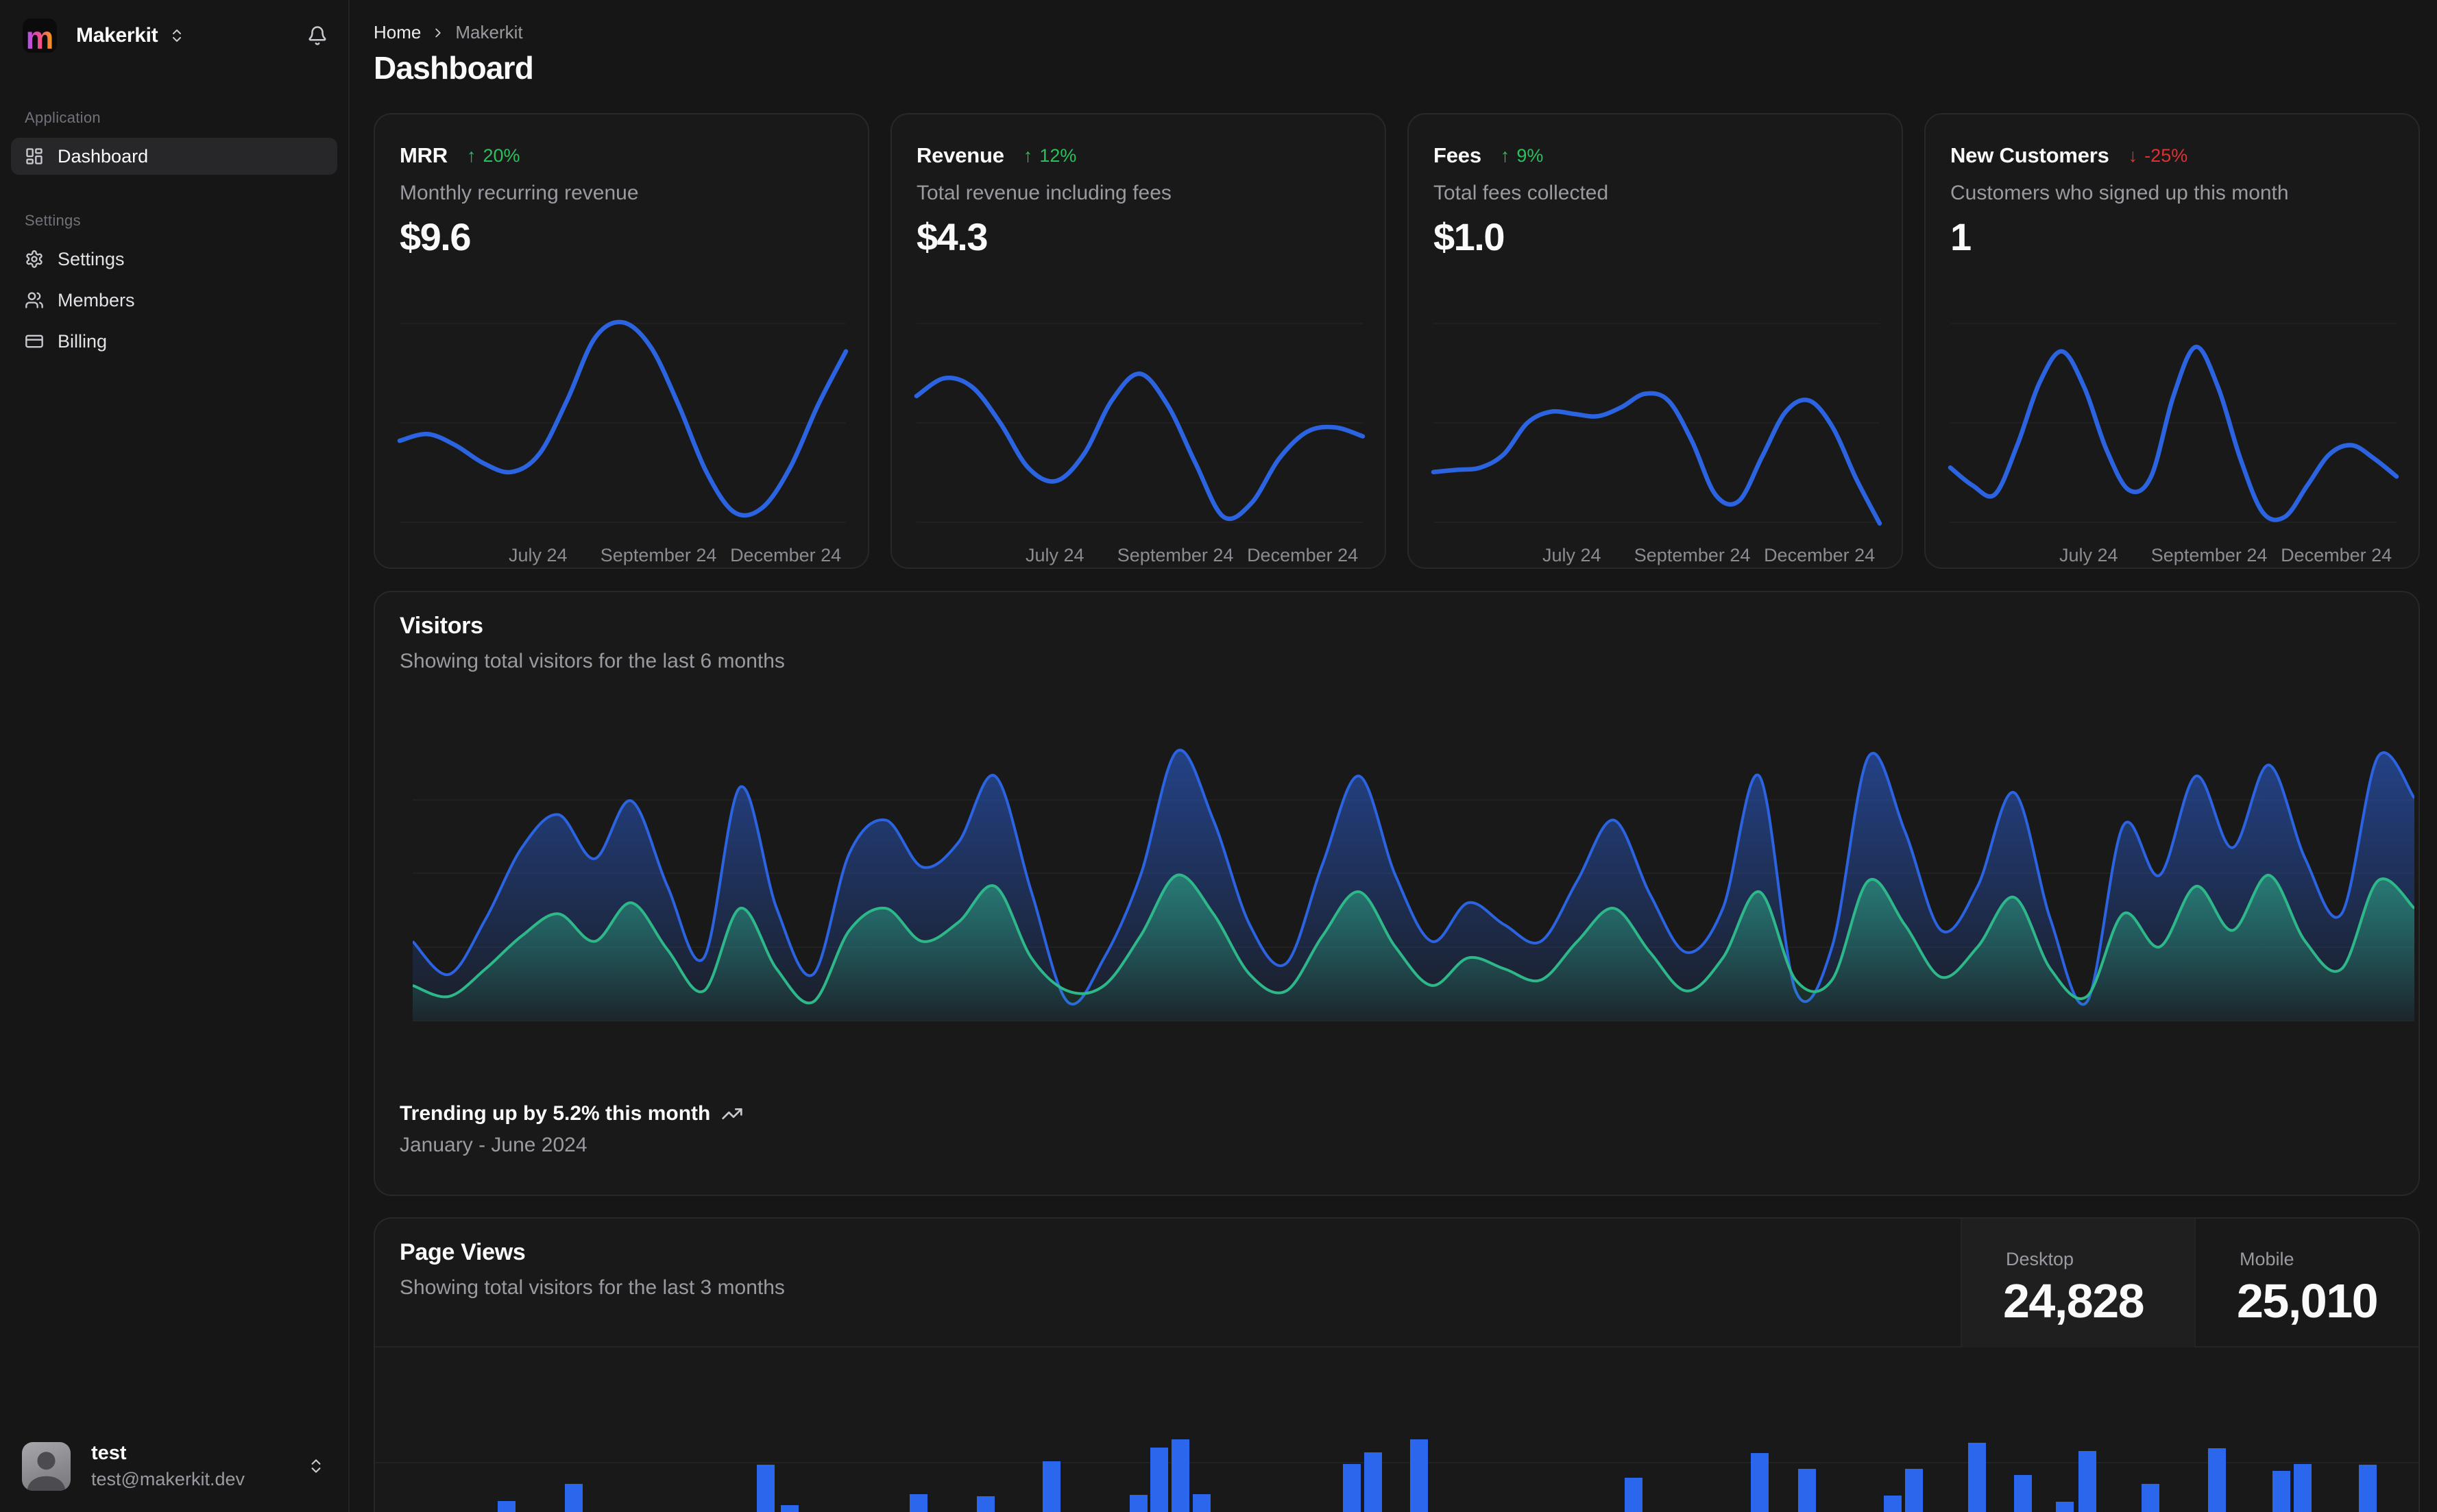 The width and height of the screenshot is (2437, 1512). I want to click on toggle-mobile: Mobile 25,010, so click(2307, 1284).